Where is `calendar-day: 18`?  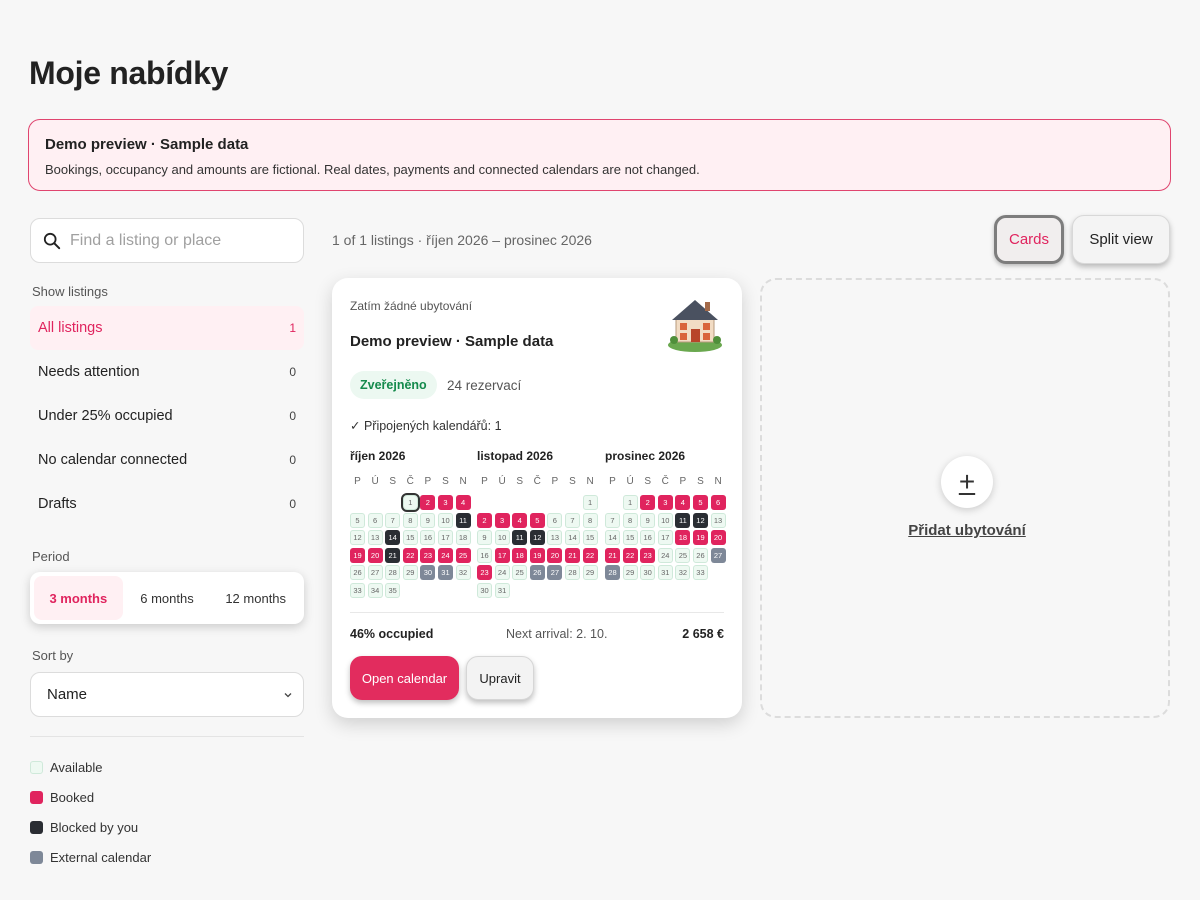
calendar-day: 18 is located at coordinates (683, 538).